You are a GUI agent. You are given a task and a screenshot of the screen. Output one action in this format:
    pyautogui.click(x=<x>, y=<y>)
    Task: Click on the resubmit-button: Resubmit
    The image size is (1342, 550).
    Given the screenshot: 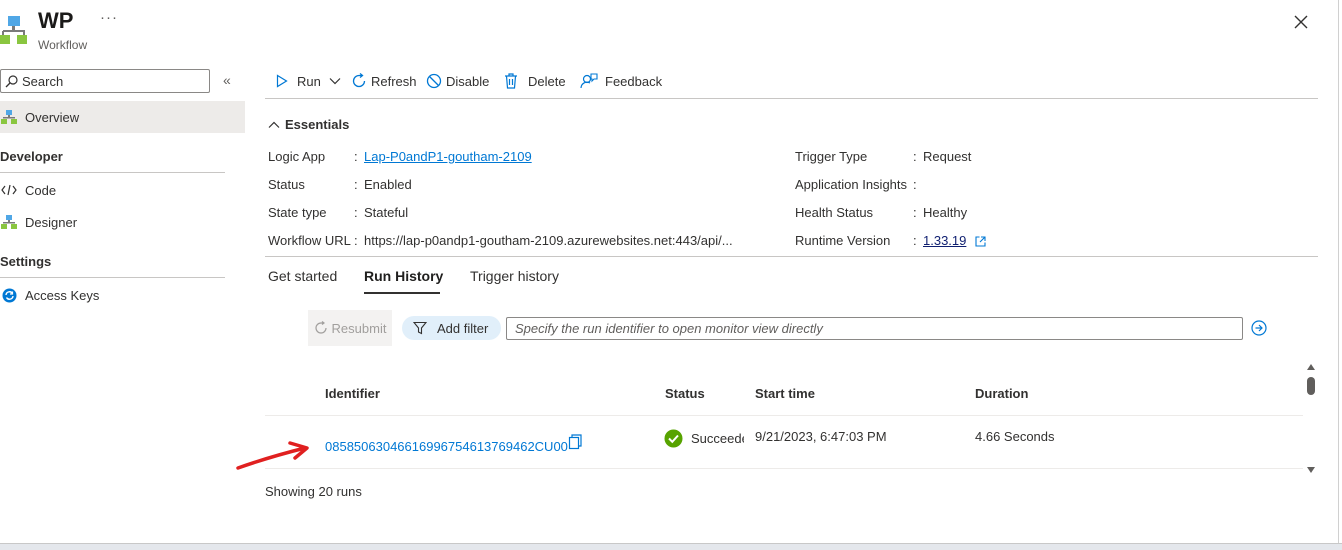 What is the action you would take?
    pyautogui.click(x=350, y=328)
    